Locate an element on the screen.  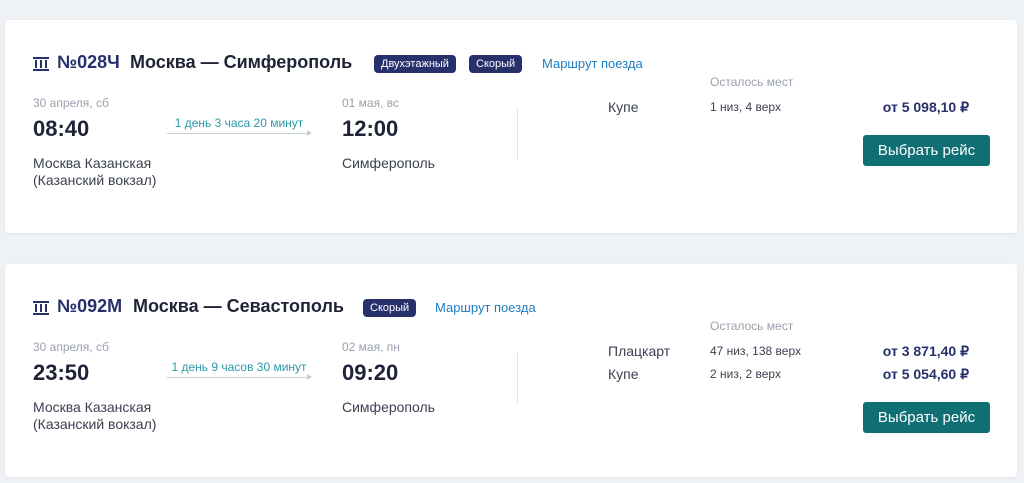
price: от 5 098,10 ₽ is located at coordinates (925, 107).